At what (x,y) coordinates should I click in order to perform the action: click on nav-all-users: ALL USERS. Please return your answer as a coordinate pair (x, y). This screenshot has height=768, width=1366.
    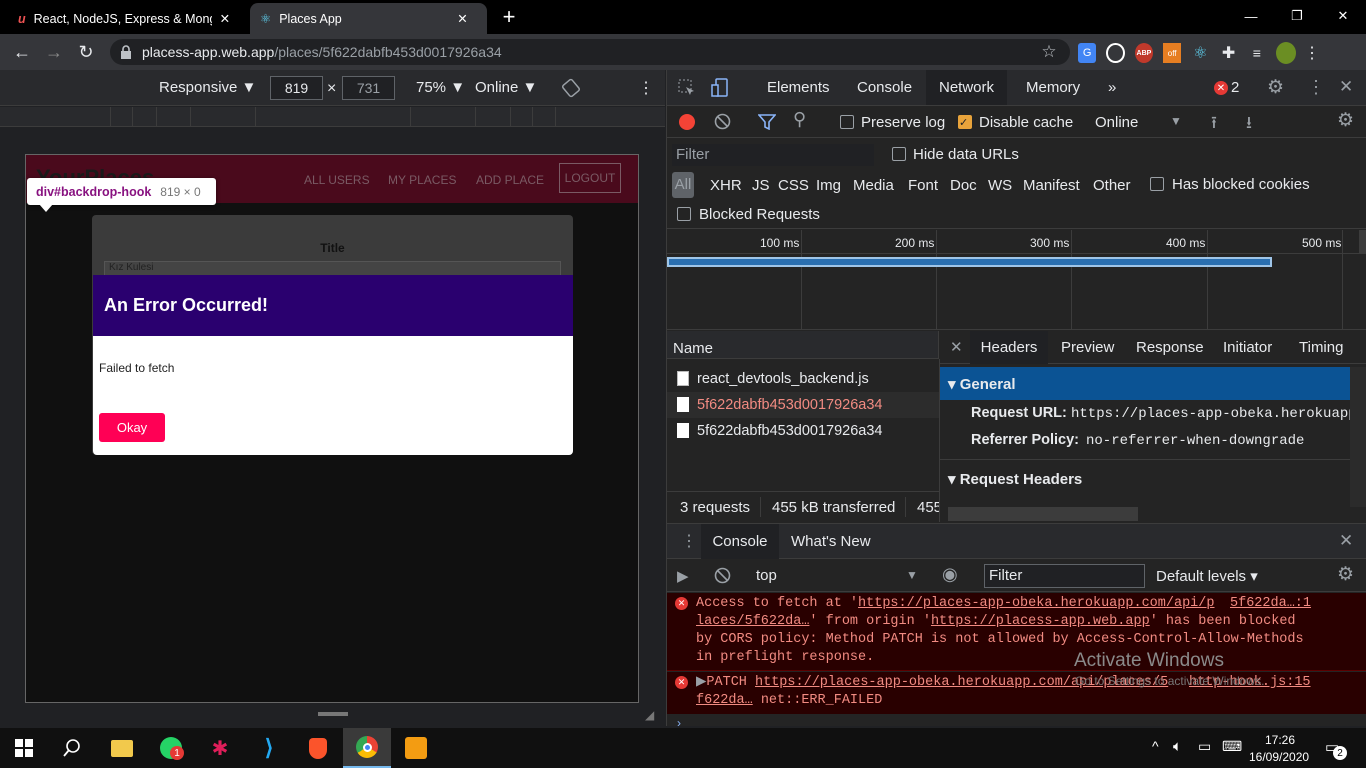
    Looking at the image, I should click on (337, 180).